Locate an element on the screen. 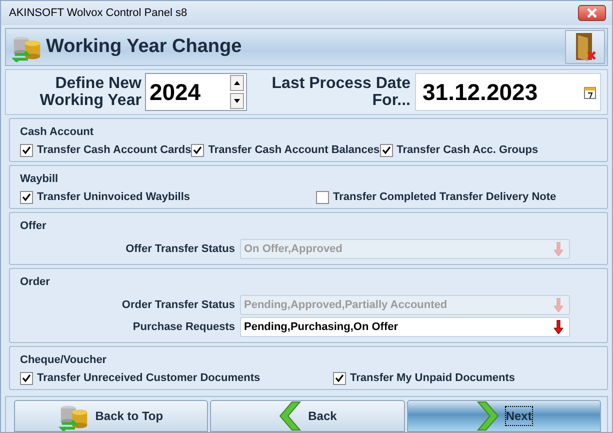  checkbox: Transfer Cash Acc. Groups is located at coordinates (459, 150).